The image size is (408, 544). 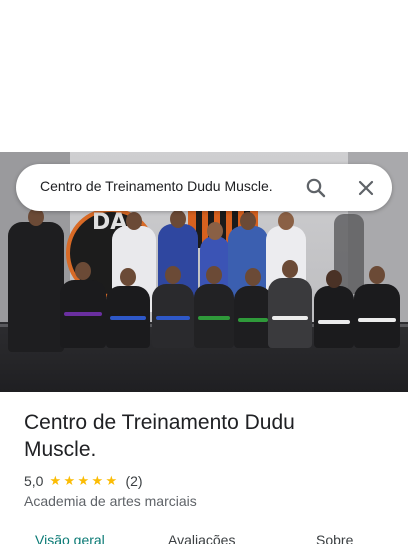 I want to click on tab-about: Sobre, so click(x=334, y=538).